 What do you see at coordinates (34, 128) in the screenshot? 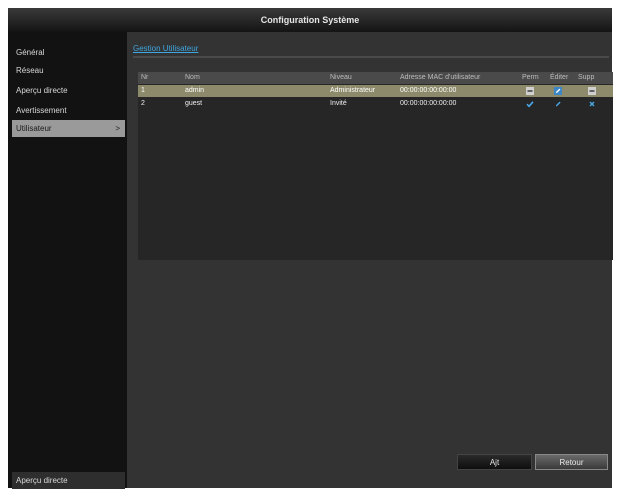
I see `sidebar-item-label: Utilisateur` at bounding box center [34, 128].